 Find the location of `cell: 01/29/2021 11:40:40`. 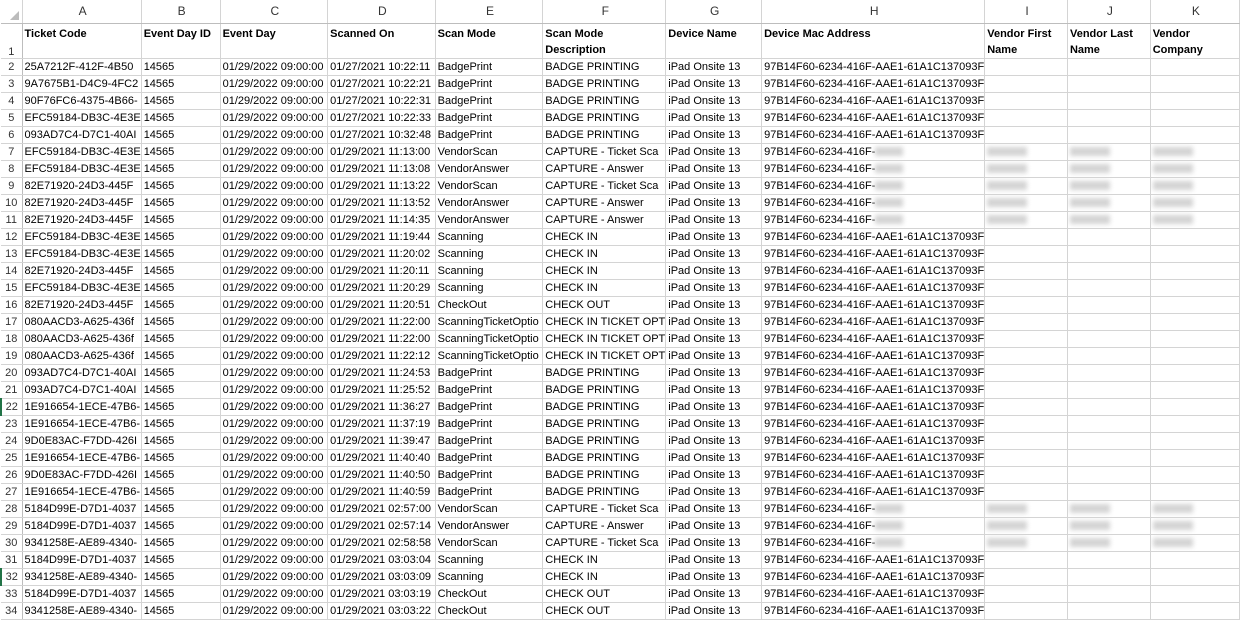

cell: 01/29/2021 11:40:40 is located at coordinates (381, 458).